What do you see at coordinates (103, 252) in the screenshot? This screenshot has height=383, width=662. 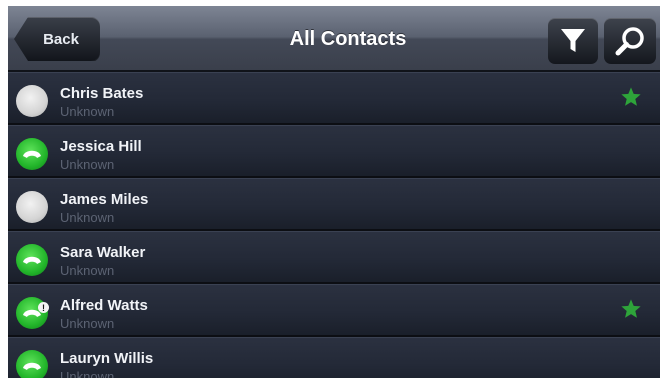 I see `contact-name: Sara Walker` at bounding box center [103, 252].